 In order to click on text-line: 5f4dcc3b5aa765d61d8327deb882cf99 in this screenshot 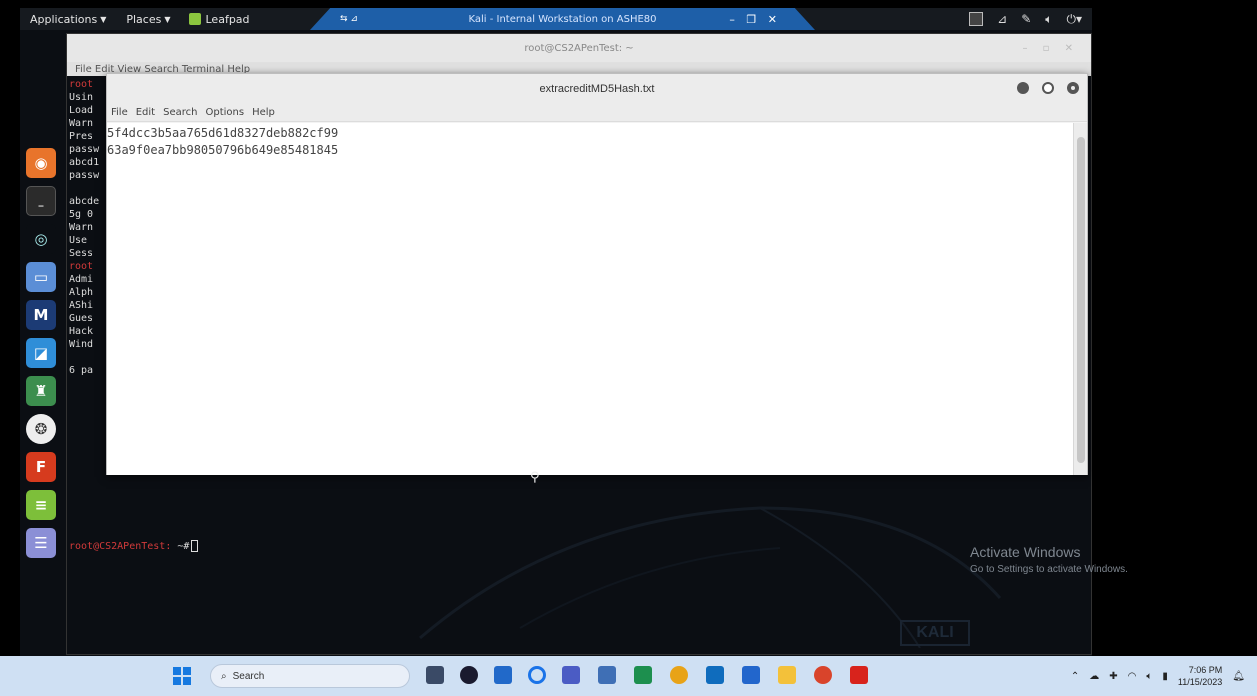, I will do `click(223, 133)`.